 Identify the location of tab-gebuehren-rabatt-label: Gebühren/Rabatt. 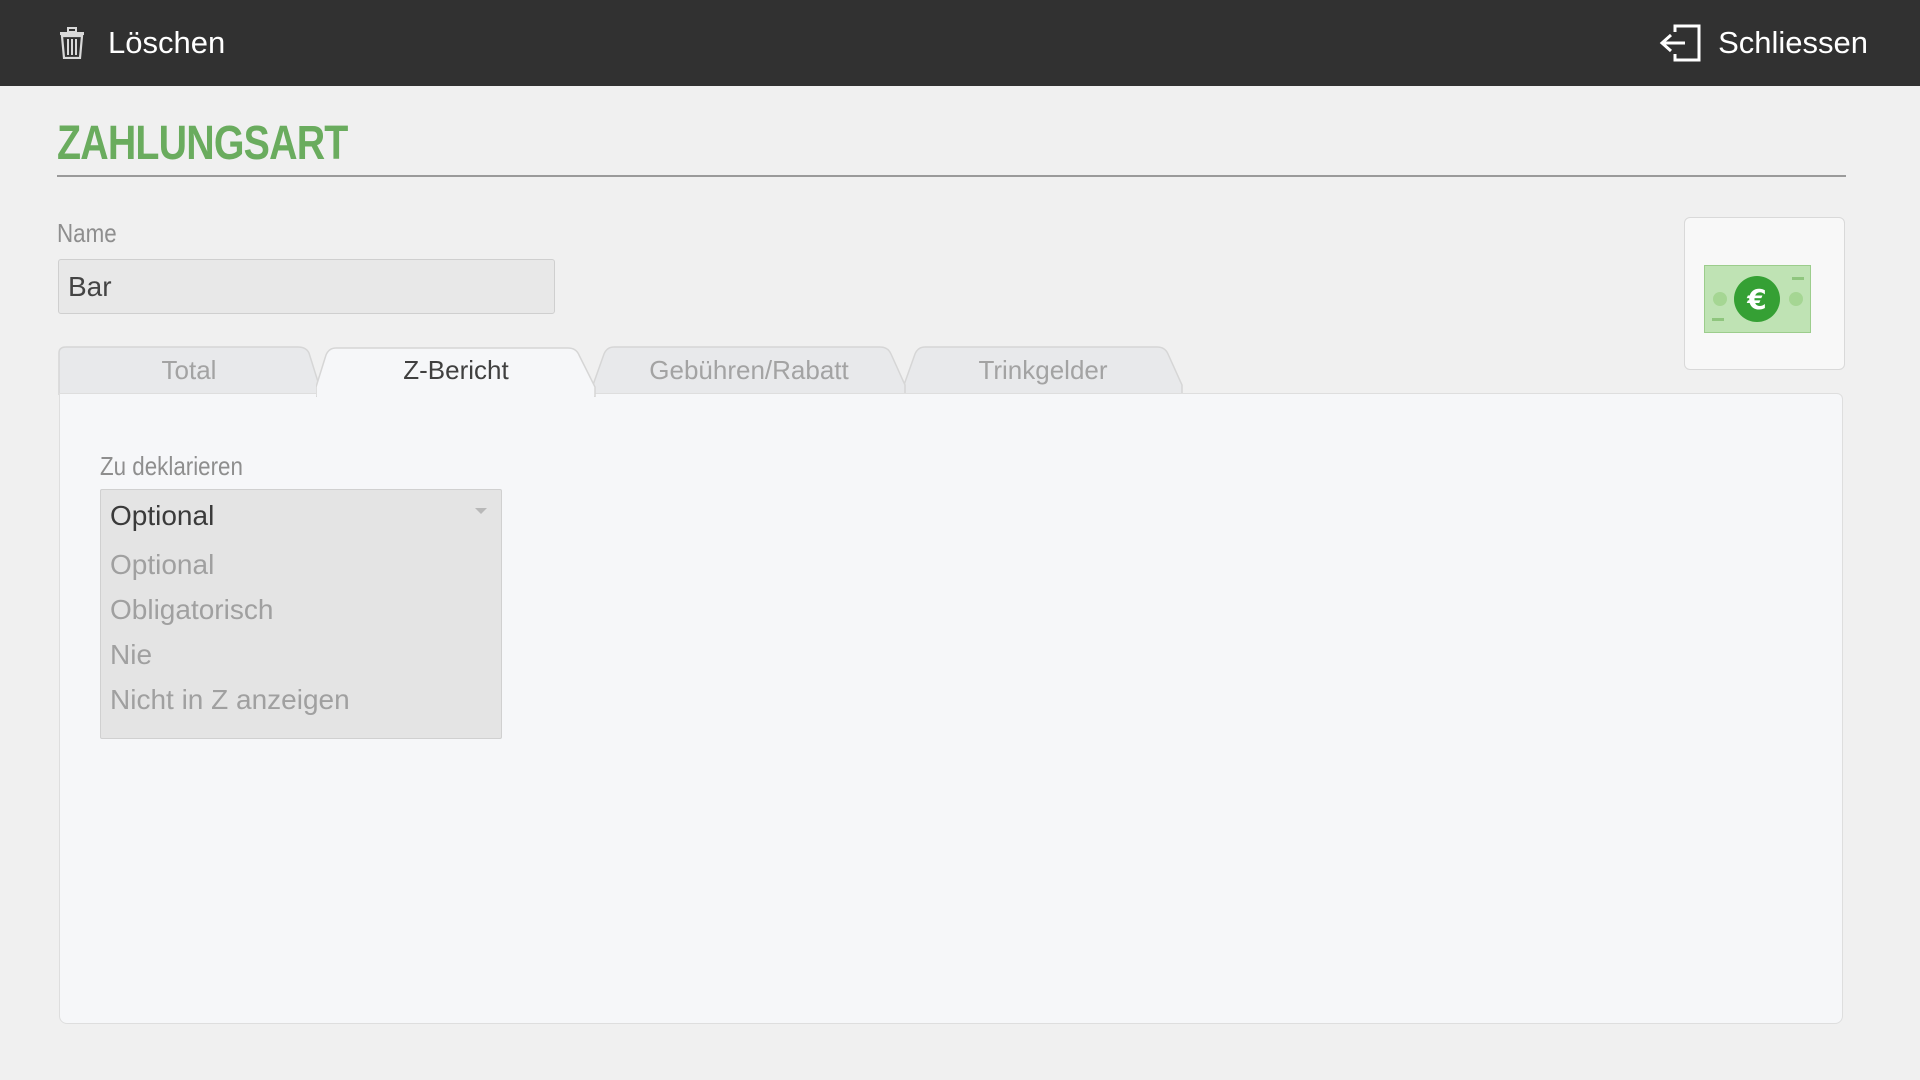
(749, 369).